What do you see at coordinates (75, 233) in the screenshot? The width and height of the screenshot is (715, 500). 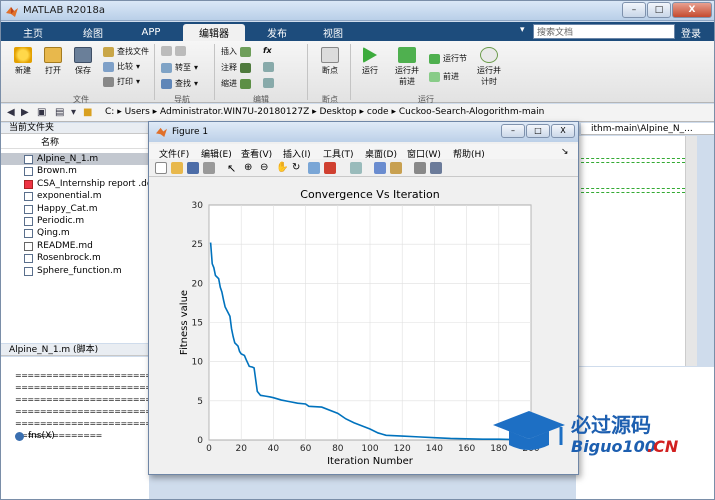 I see `file-item: Qing.m` at bounding box center [75, 233].